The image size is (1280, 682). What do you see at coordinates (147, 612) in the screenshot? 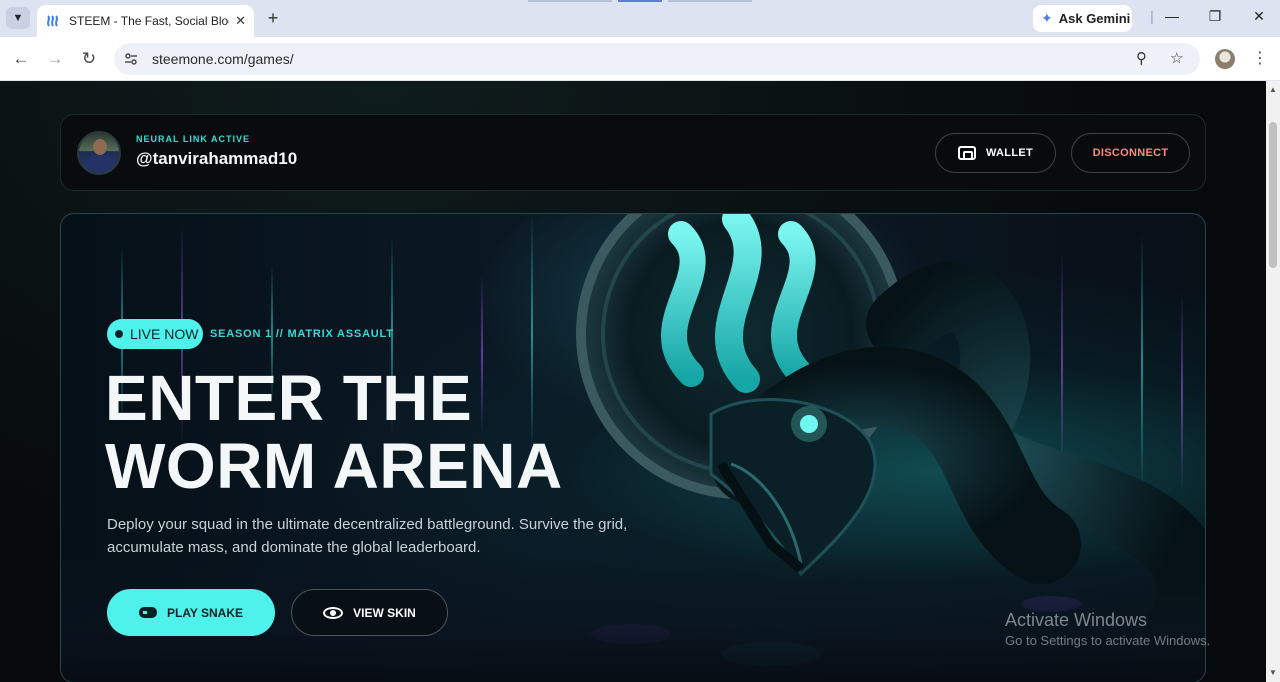
I see `gamepad-icon` at bounding box center [147, 612].